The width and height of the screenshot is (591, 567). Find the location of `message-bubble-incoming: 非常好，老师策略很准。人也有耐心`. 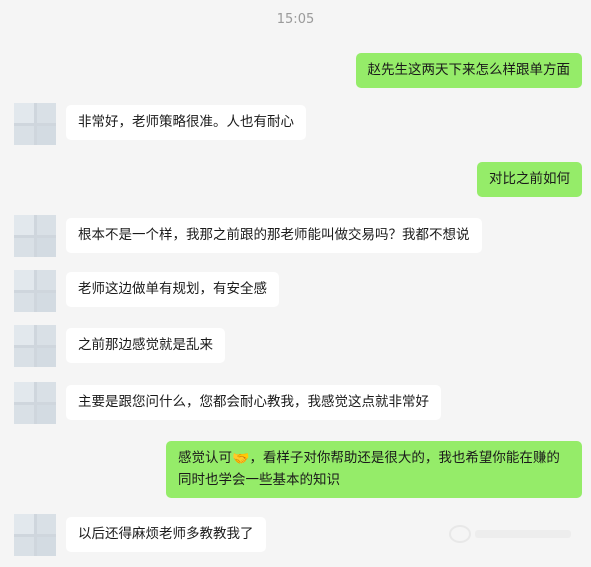

message-bubble-incoming: 非常好，老师策略很准。人也有耐心 is located at coordinates (186, 122).